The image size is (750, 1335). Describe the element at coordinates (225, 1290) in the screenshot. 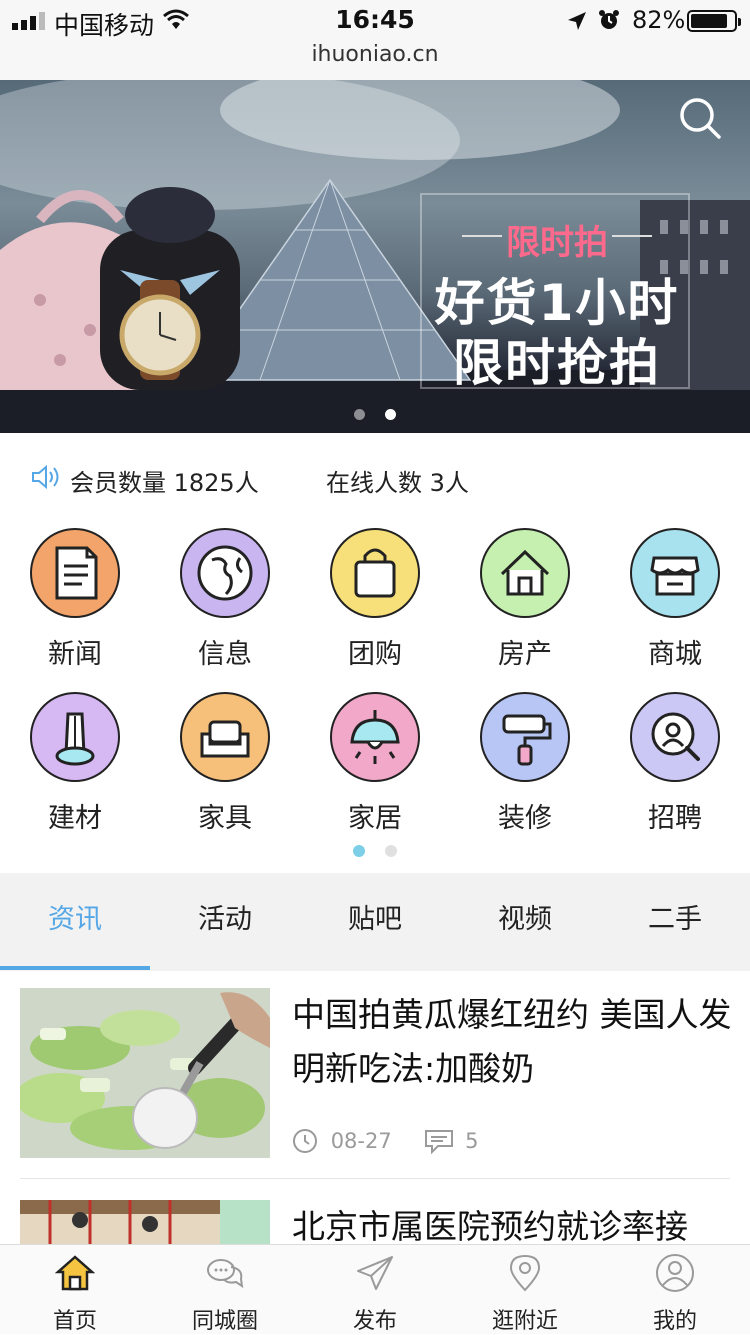

I see `nav-community: 同城圈` at that location.